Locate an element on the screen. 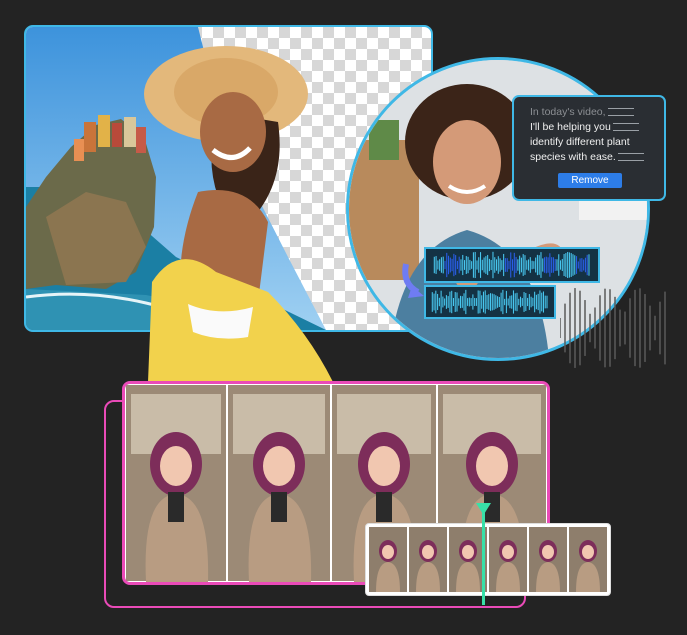  playhead is located at coordinates (483, 554).